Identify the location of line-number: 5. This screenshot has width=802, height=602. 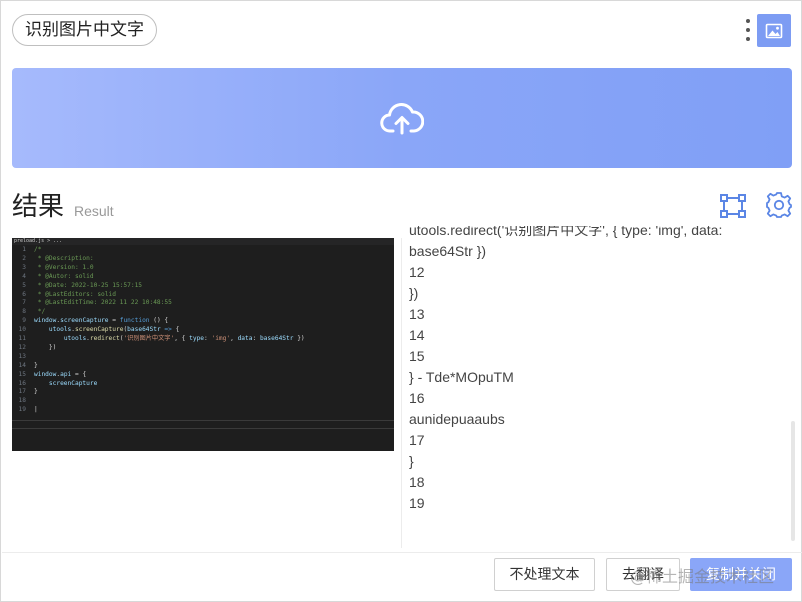
(24, 285).